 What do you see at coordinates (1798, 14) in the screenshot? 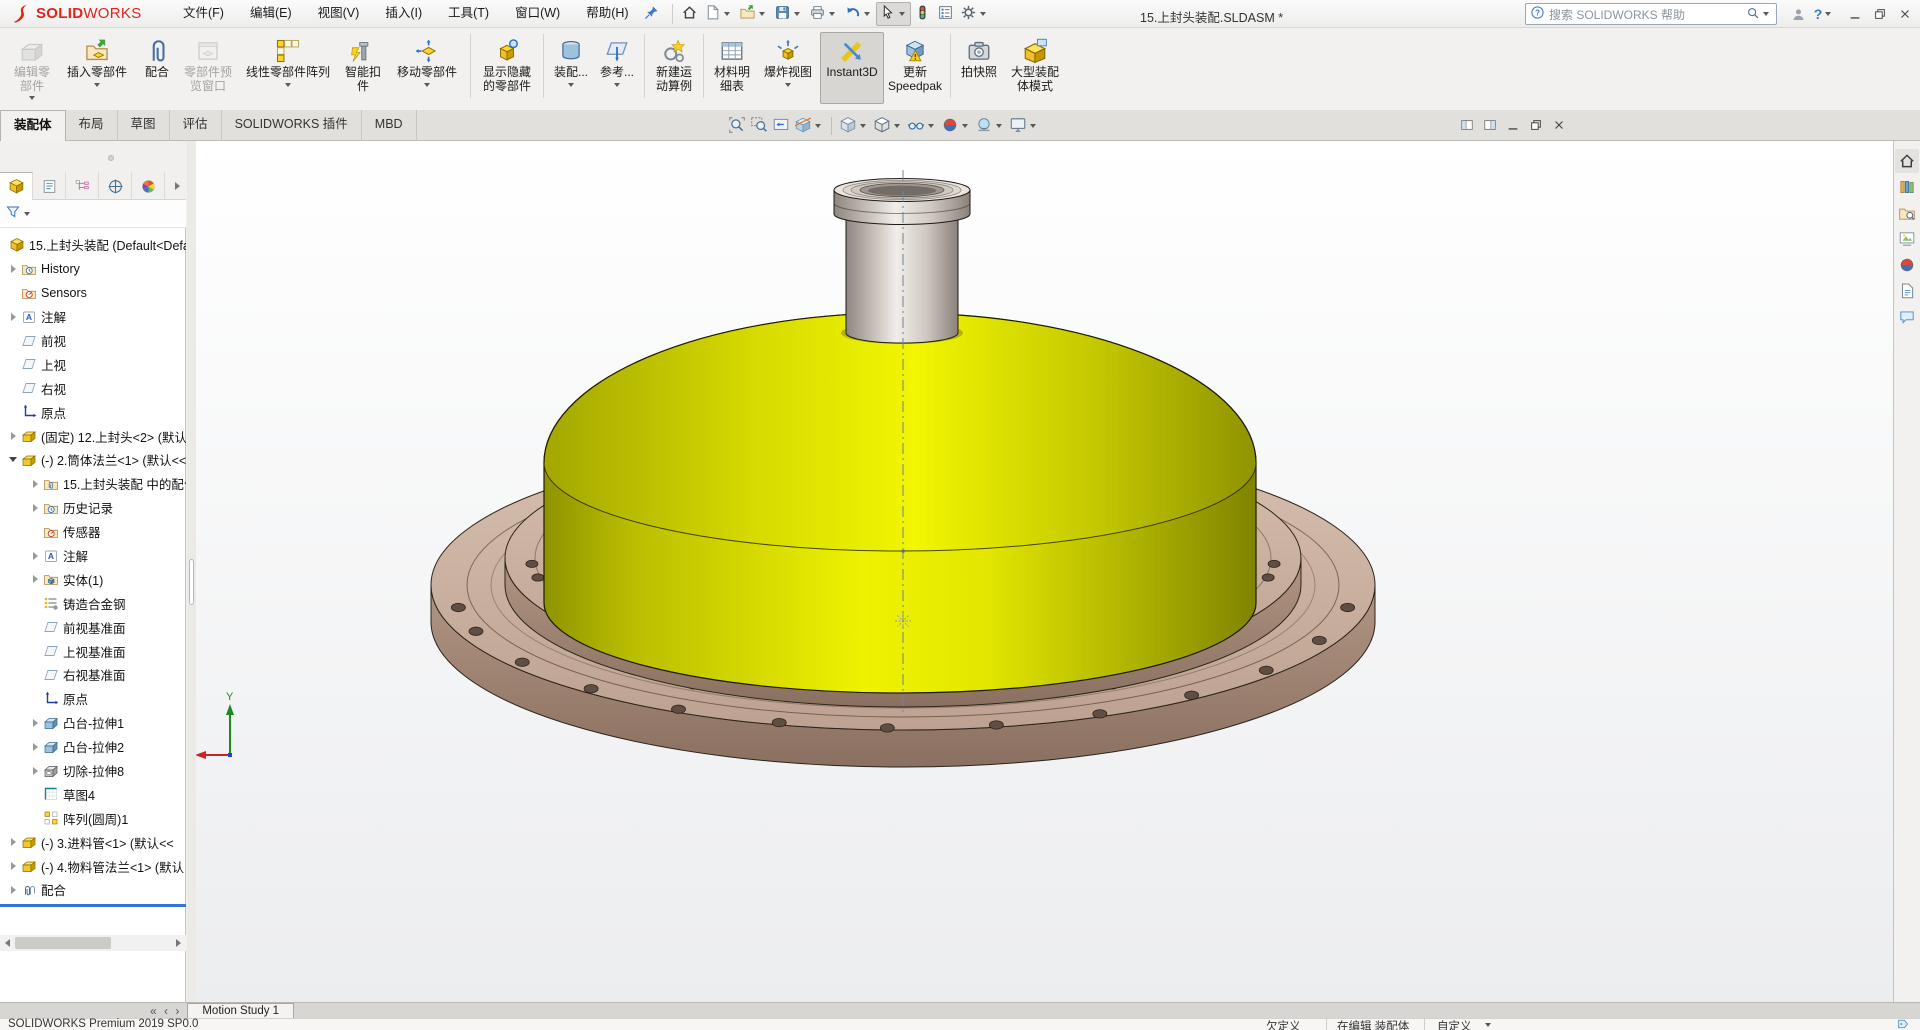
I see `login-user-icon` at bounding box center [1798, 14].